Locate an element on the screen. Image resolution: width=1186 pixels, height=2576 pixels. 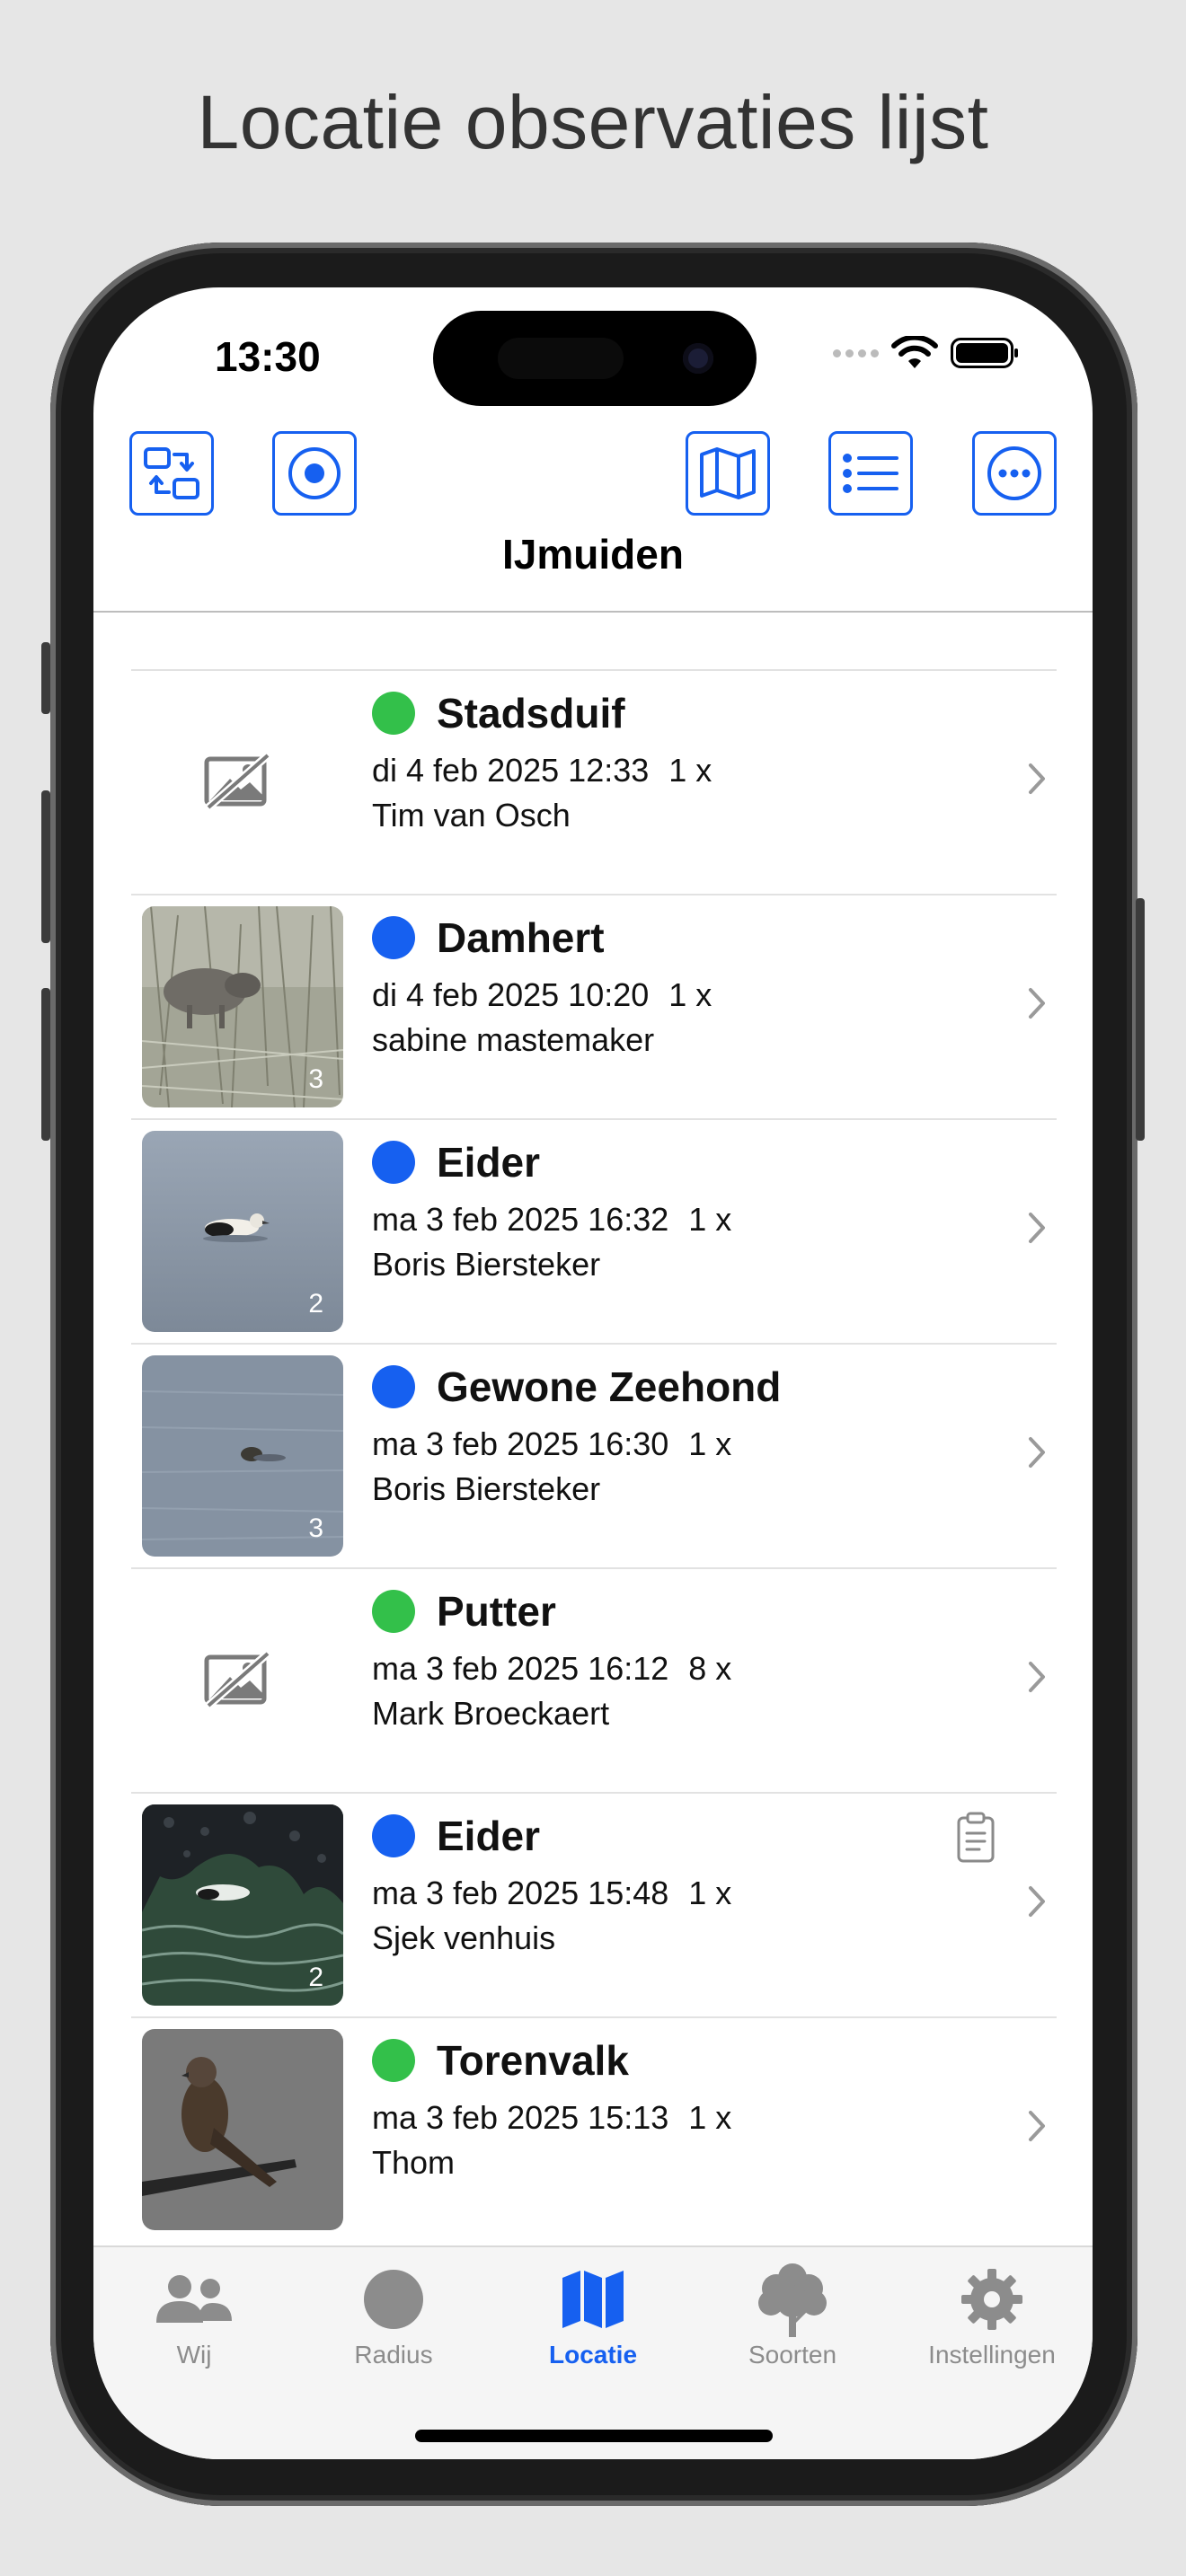
species-row: Eider is located at coordinates (456, 1836).